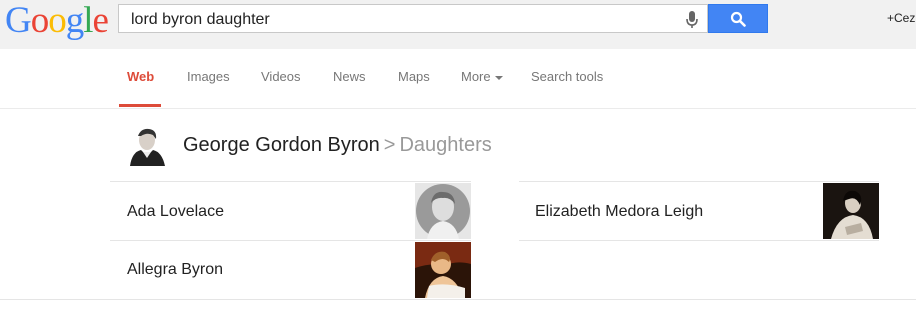  I want to click on knowledge-breadcrumb: George Gordon Byron > Daughters, so click(337, 145).